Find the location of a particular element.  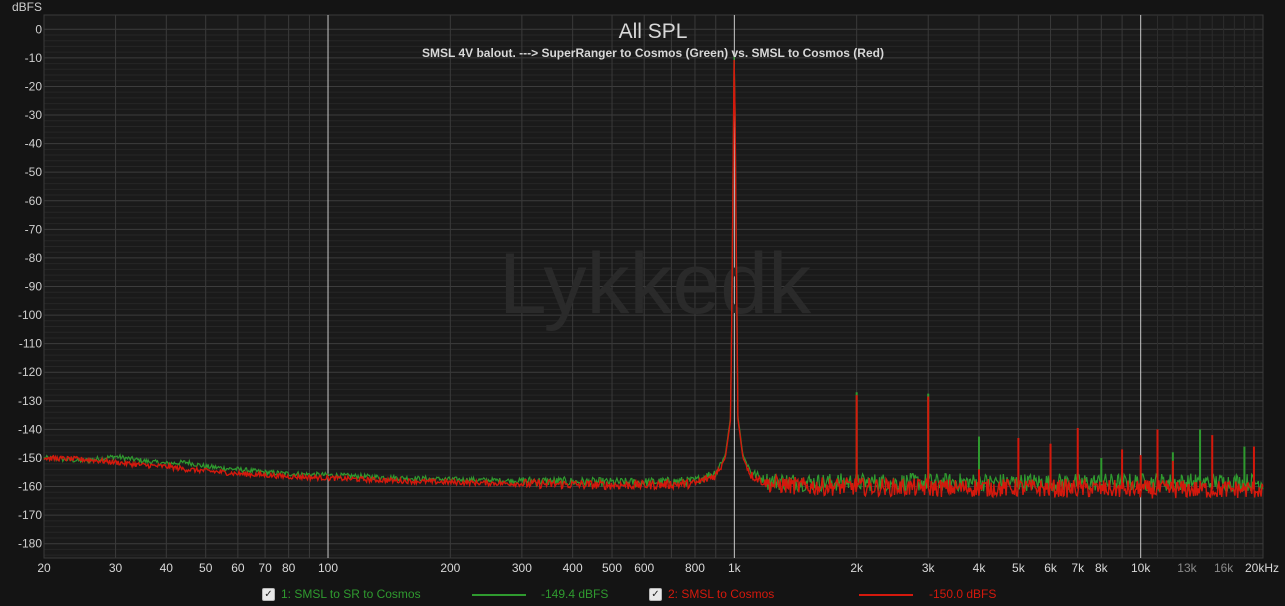

series-2-label: 2: SMSL to Cosmos is located at coordinates (721, 594).